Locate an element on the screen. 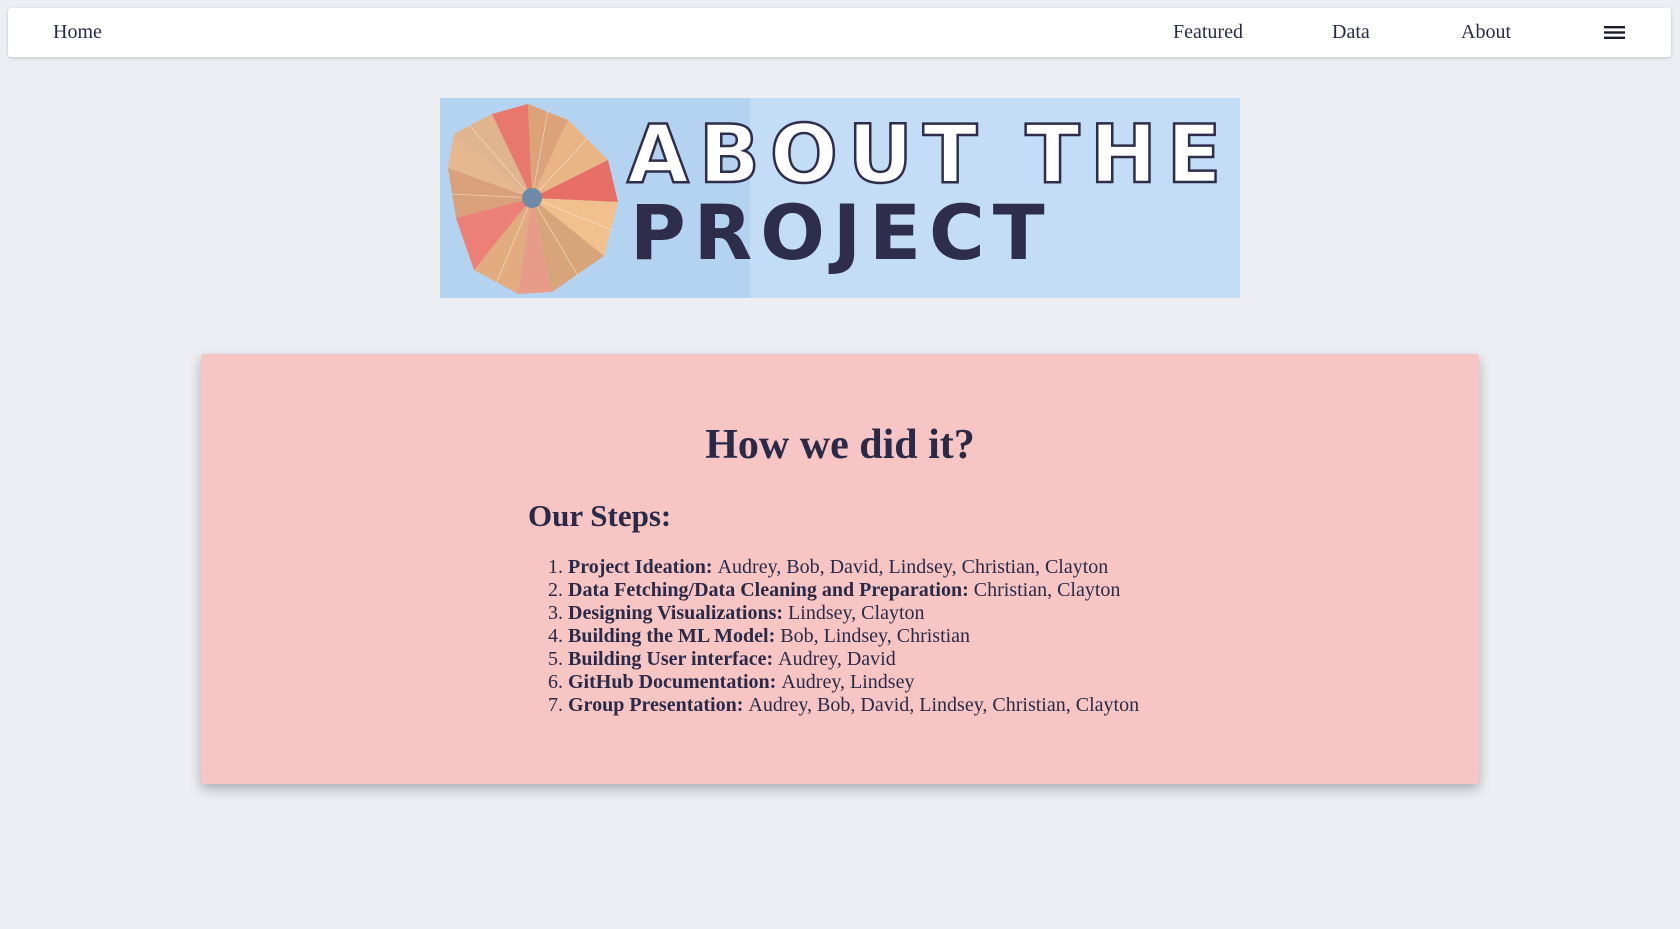 Image resolution: width=1680 pixels, height=929 pixels. steps-heading: Our Steps: is located at coordinates (600, 515).